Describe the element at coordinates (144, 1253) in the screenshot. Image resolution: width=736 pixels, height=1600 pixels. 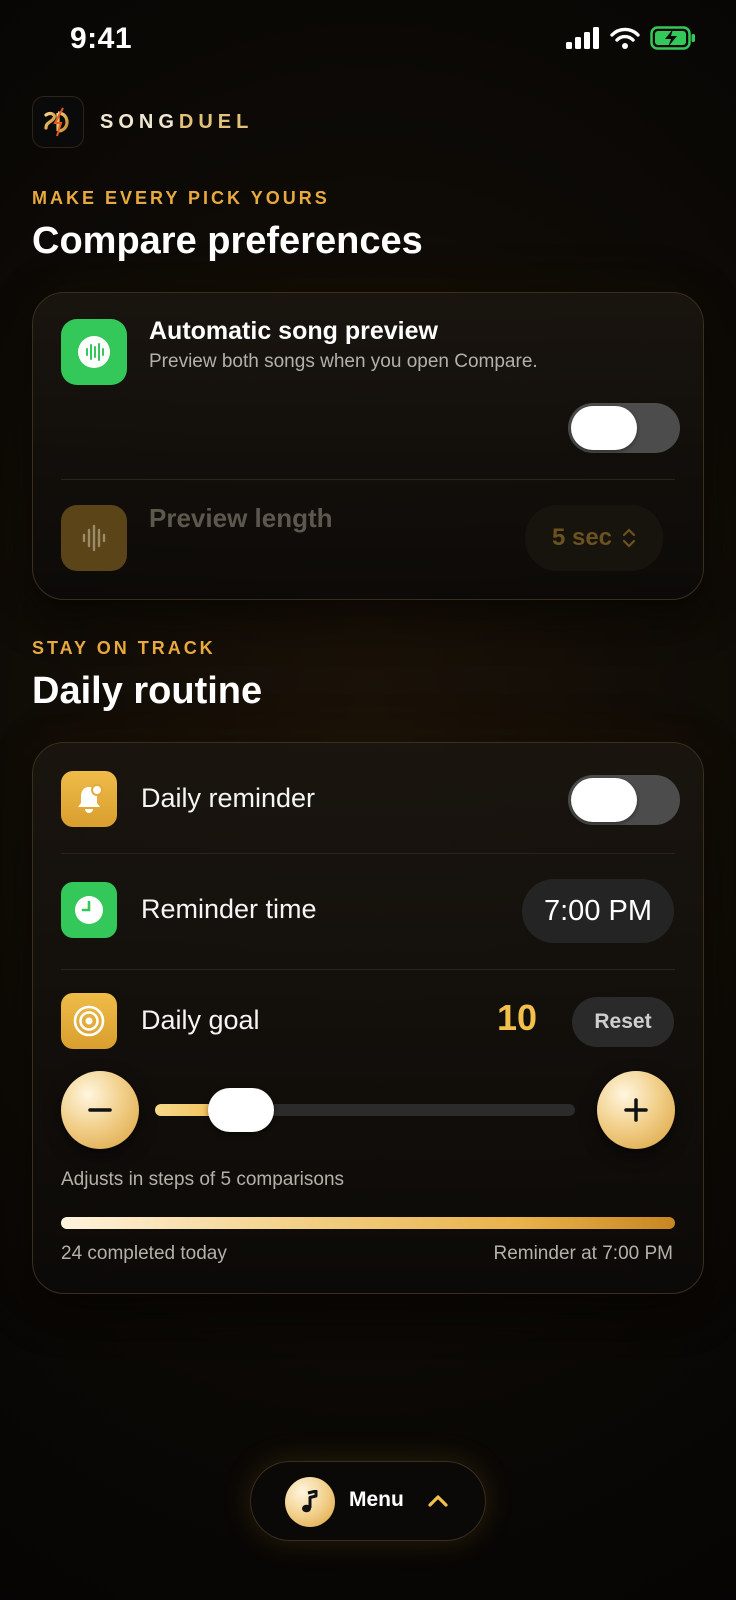
I see `completed-today-text: 24 completed today` at that location.